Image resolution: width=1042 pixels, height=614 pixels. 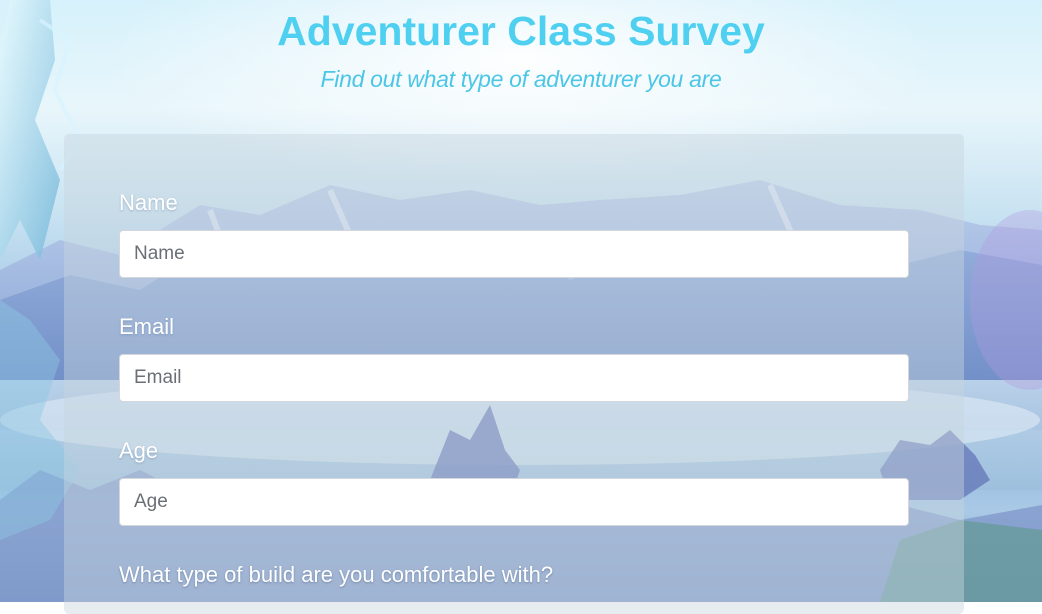 What do you see at coordinates (139, 450) in the screenshot?
I see `age-label: Age` at bounding box center [139, 450].